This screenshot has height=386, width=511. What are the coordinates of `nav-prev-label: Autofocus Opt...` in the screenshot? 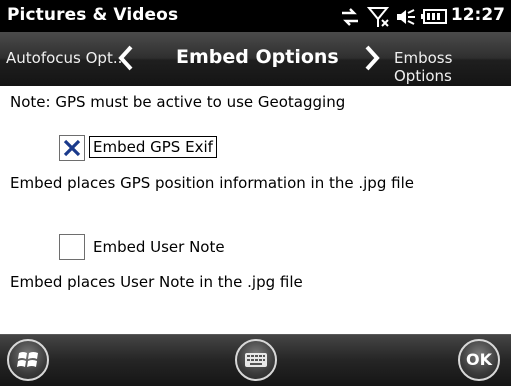 It's located at (66, 58).